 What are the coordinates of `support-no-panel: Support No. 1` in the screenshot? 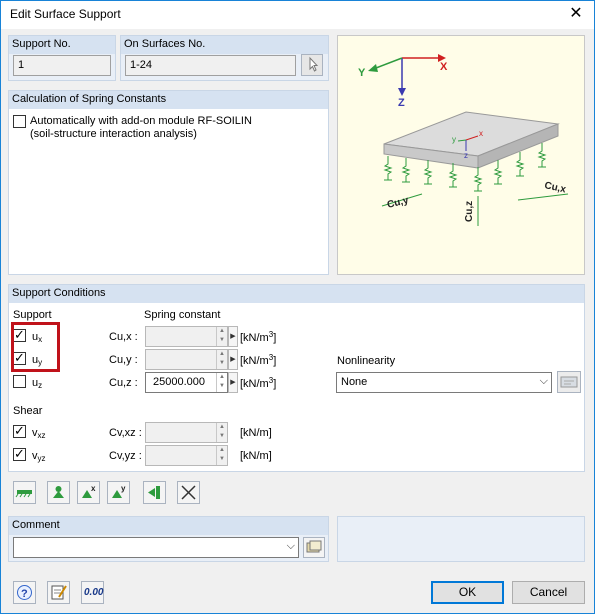 It's located at (62, 58).